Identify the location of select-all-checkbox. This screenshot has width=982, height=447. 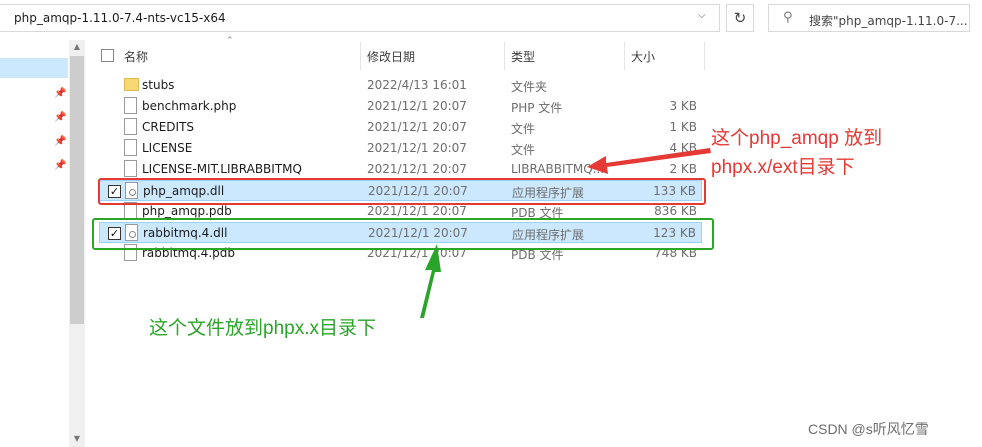
(107, 55).